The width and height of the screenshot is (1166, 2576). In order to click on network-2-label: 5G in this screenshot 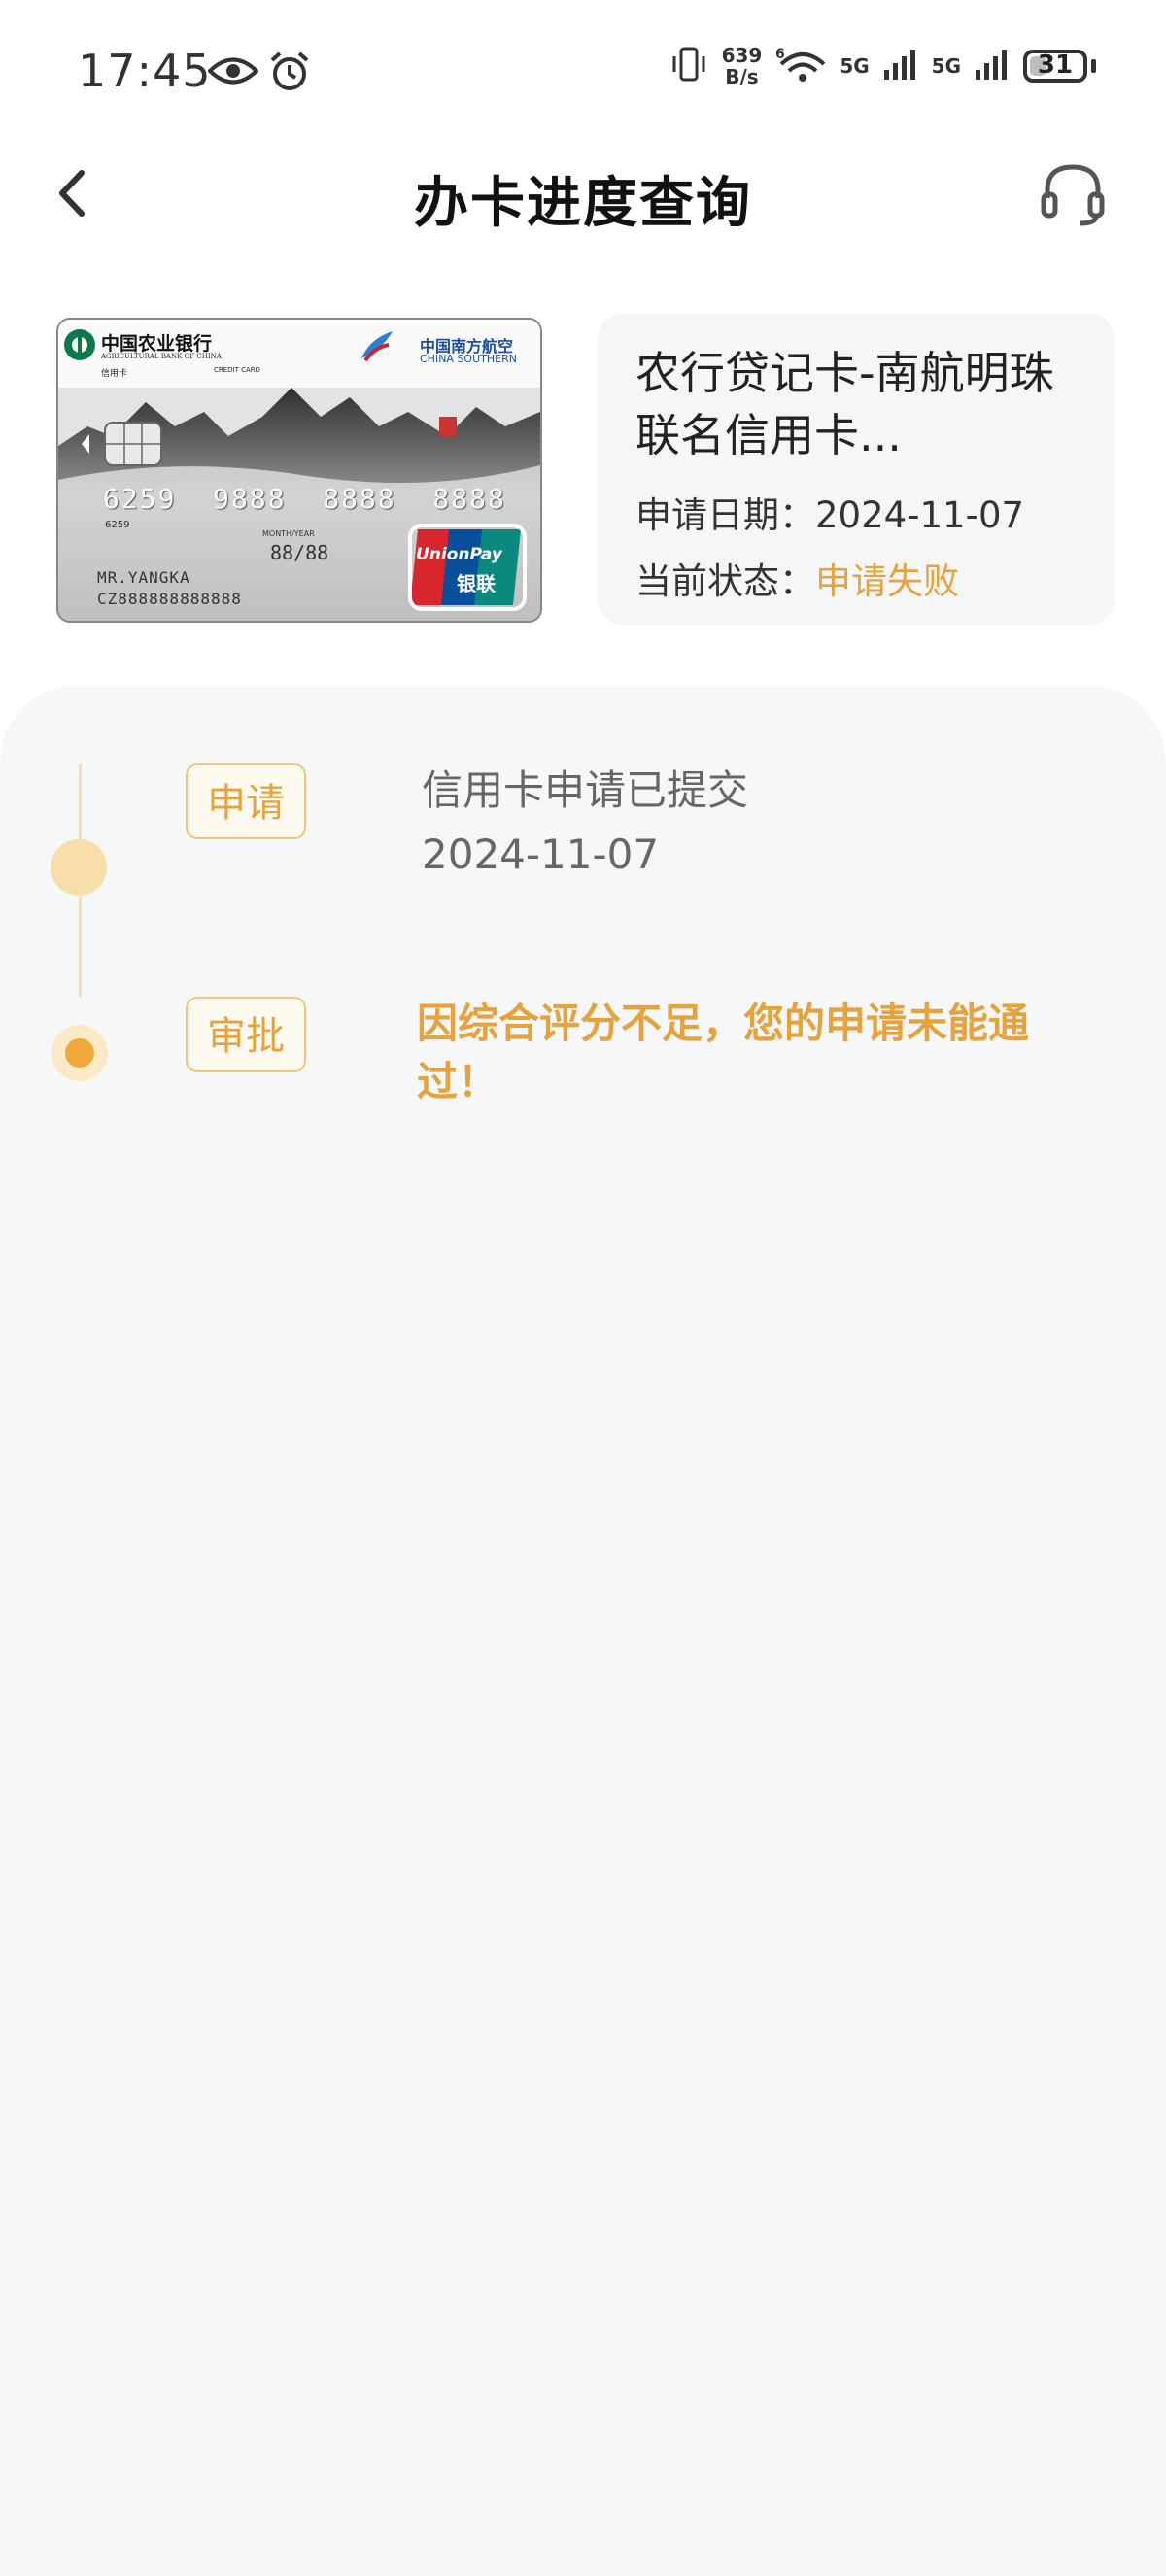, I will do `click(946, 66)`.